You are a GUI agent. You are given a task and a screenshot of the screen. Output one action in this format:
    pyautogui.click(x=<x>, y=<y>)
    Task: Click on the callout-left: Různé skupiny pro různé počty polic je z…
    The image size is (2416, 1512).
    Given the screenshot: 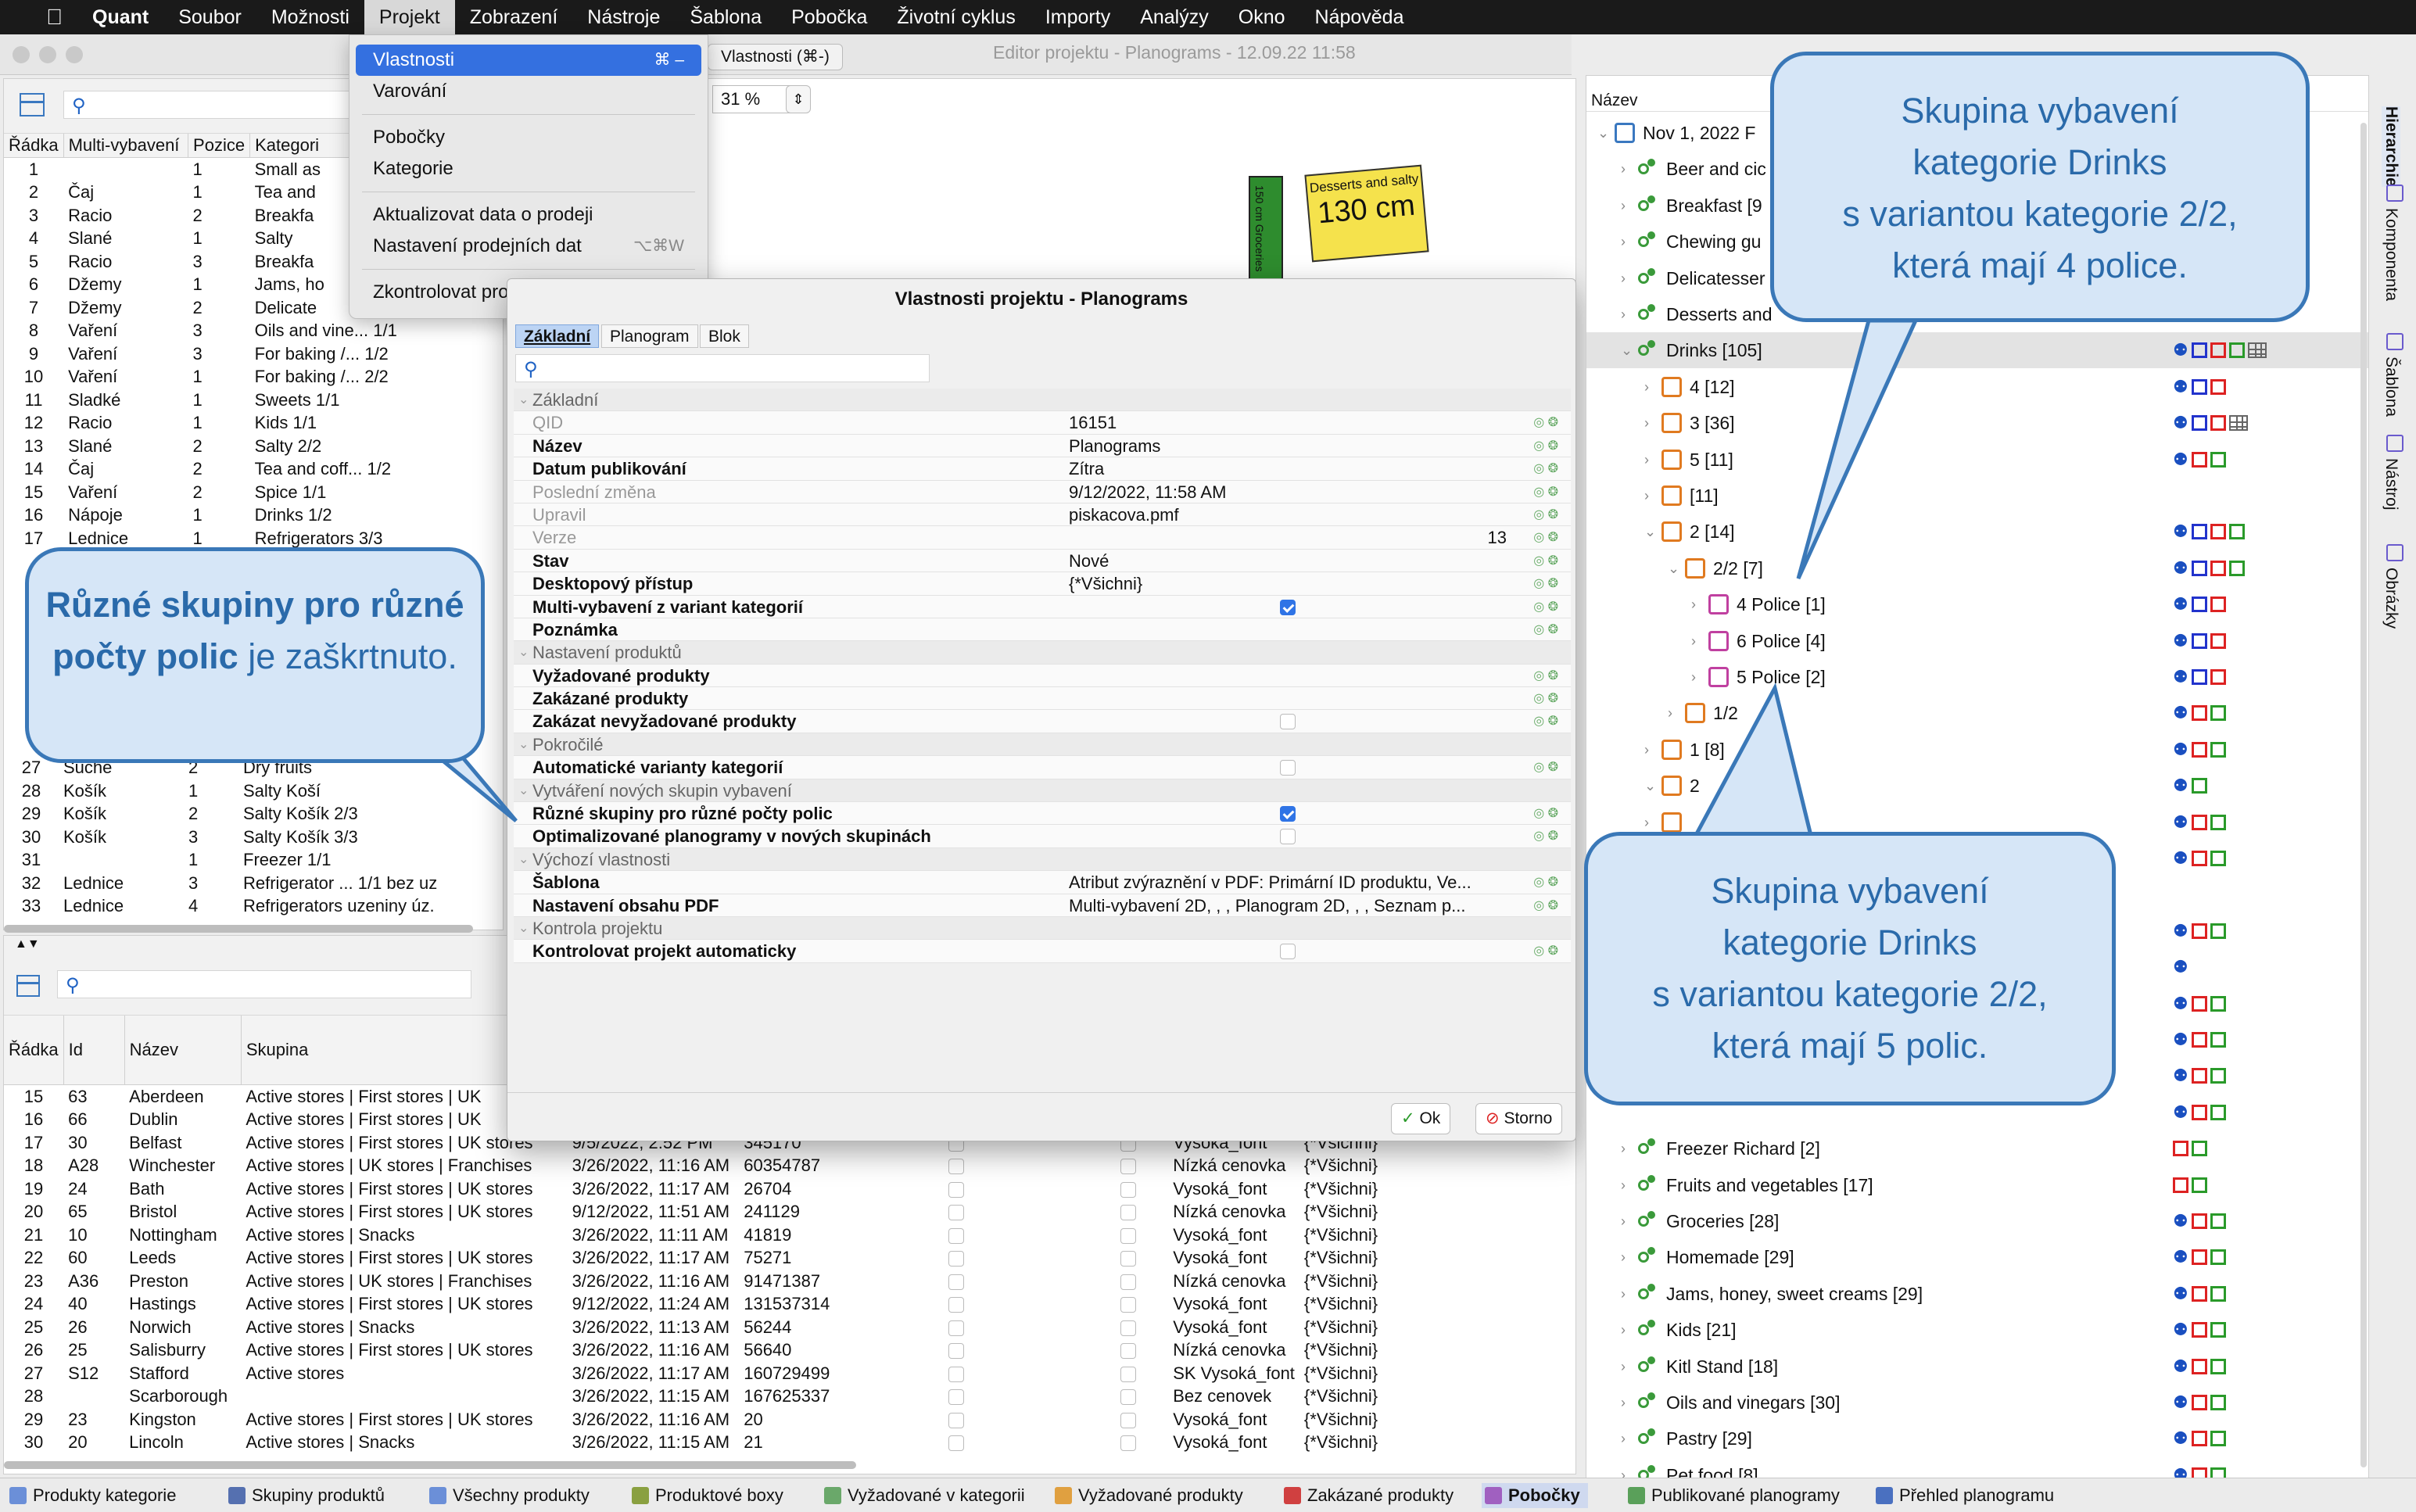 What is the action you would take?
    pyautogui.click(x=255, y=655)
    